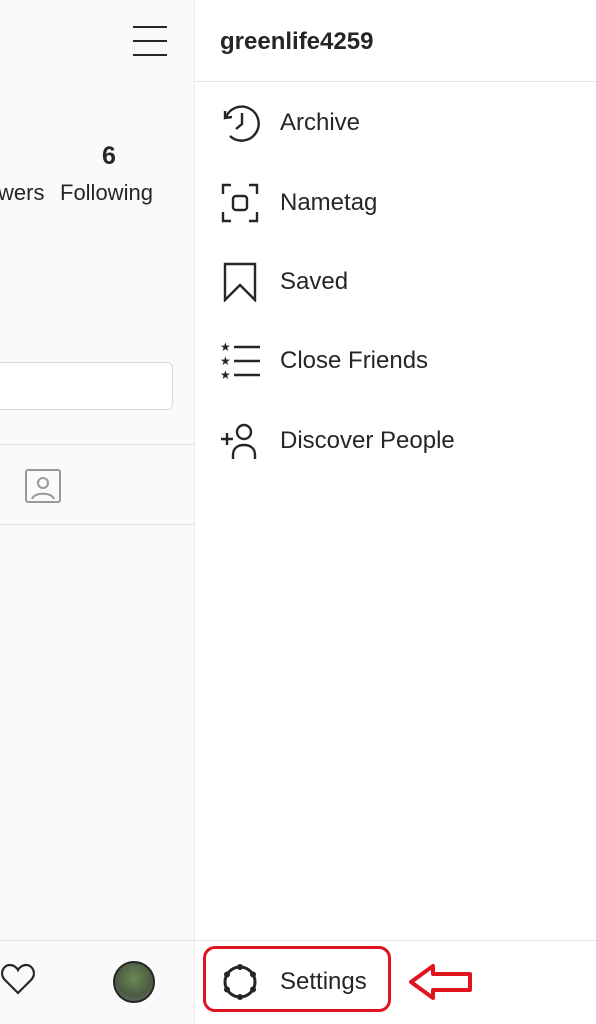 This screenshot has width=596, height=1024. What do you see at coordinates (314, 281) in the screenshot?
I see `menu-item-label: Saved` at bounding box center [314, 281].